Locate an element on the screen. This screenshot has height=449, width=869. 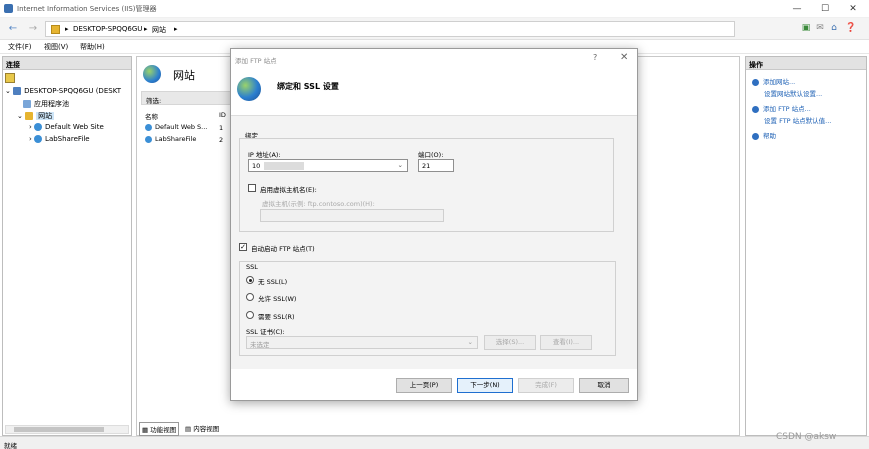
forward-arrow-icon: → is located at coordinates (33, 29).